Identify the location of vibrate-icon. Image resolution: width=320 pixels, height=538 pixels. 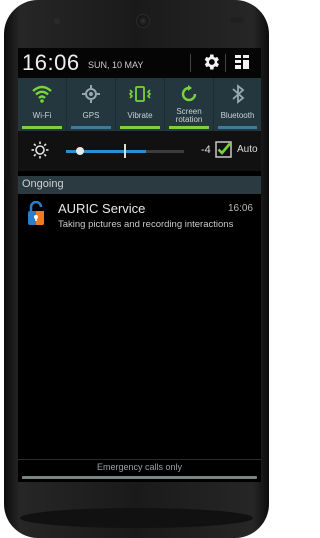
(140, 94).